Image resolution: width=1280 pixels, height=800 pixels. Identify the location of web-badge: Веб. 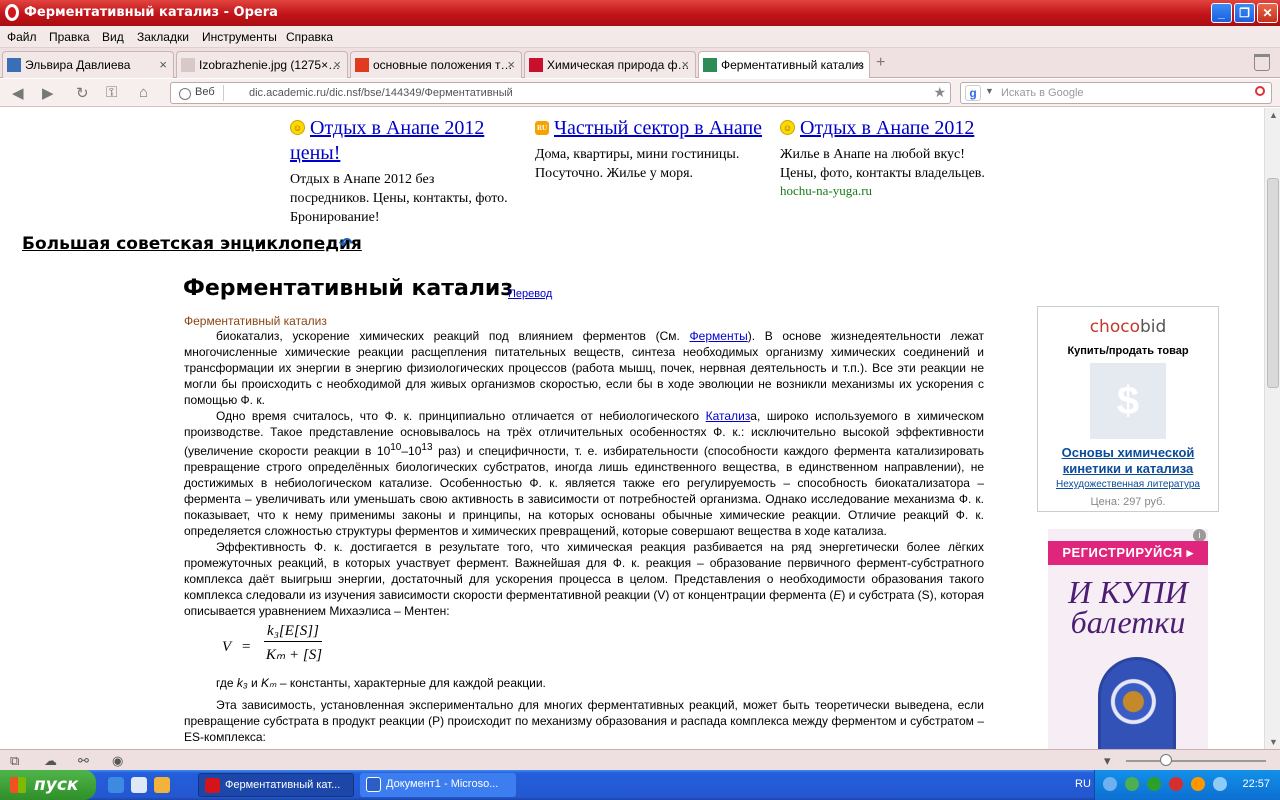
(198, 93).